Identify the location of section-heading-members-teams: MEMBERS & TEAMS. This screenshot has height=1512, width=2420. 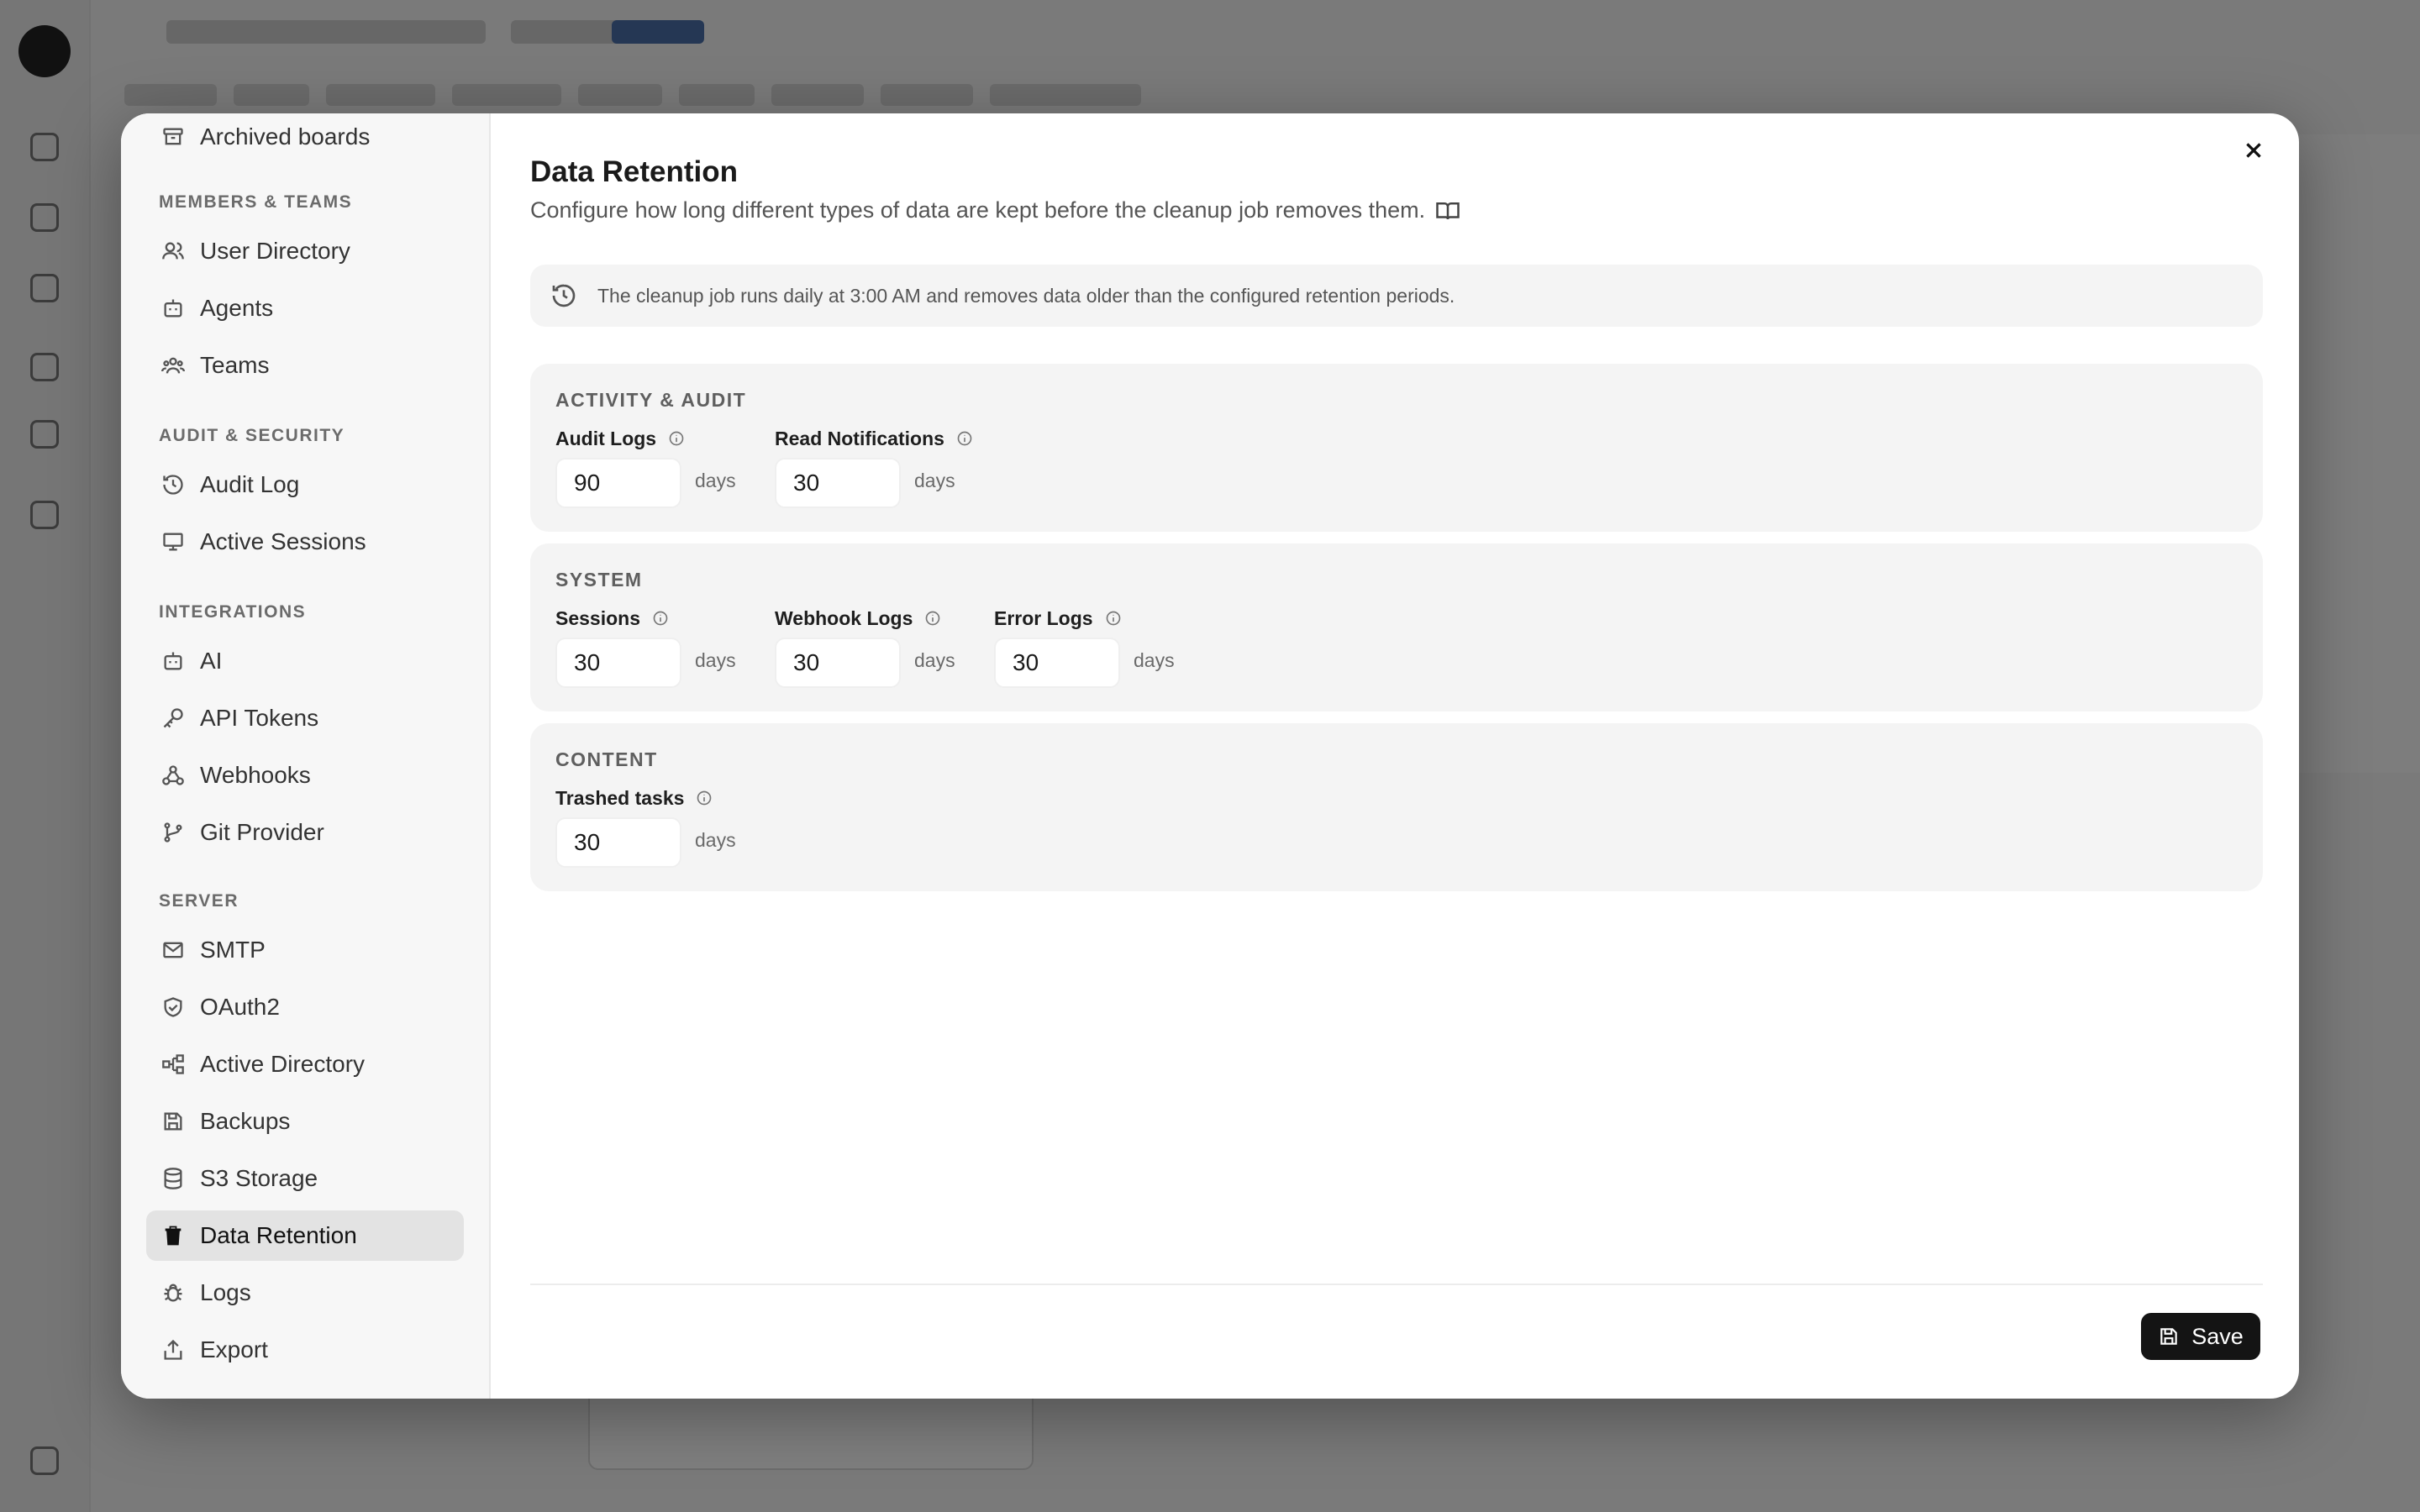
(256, 202).